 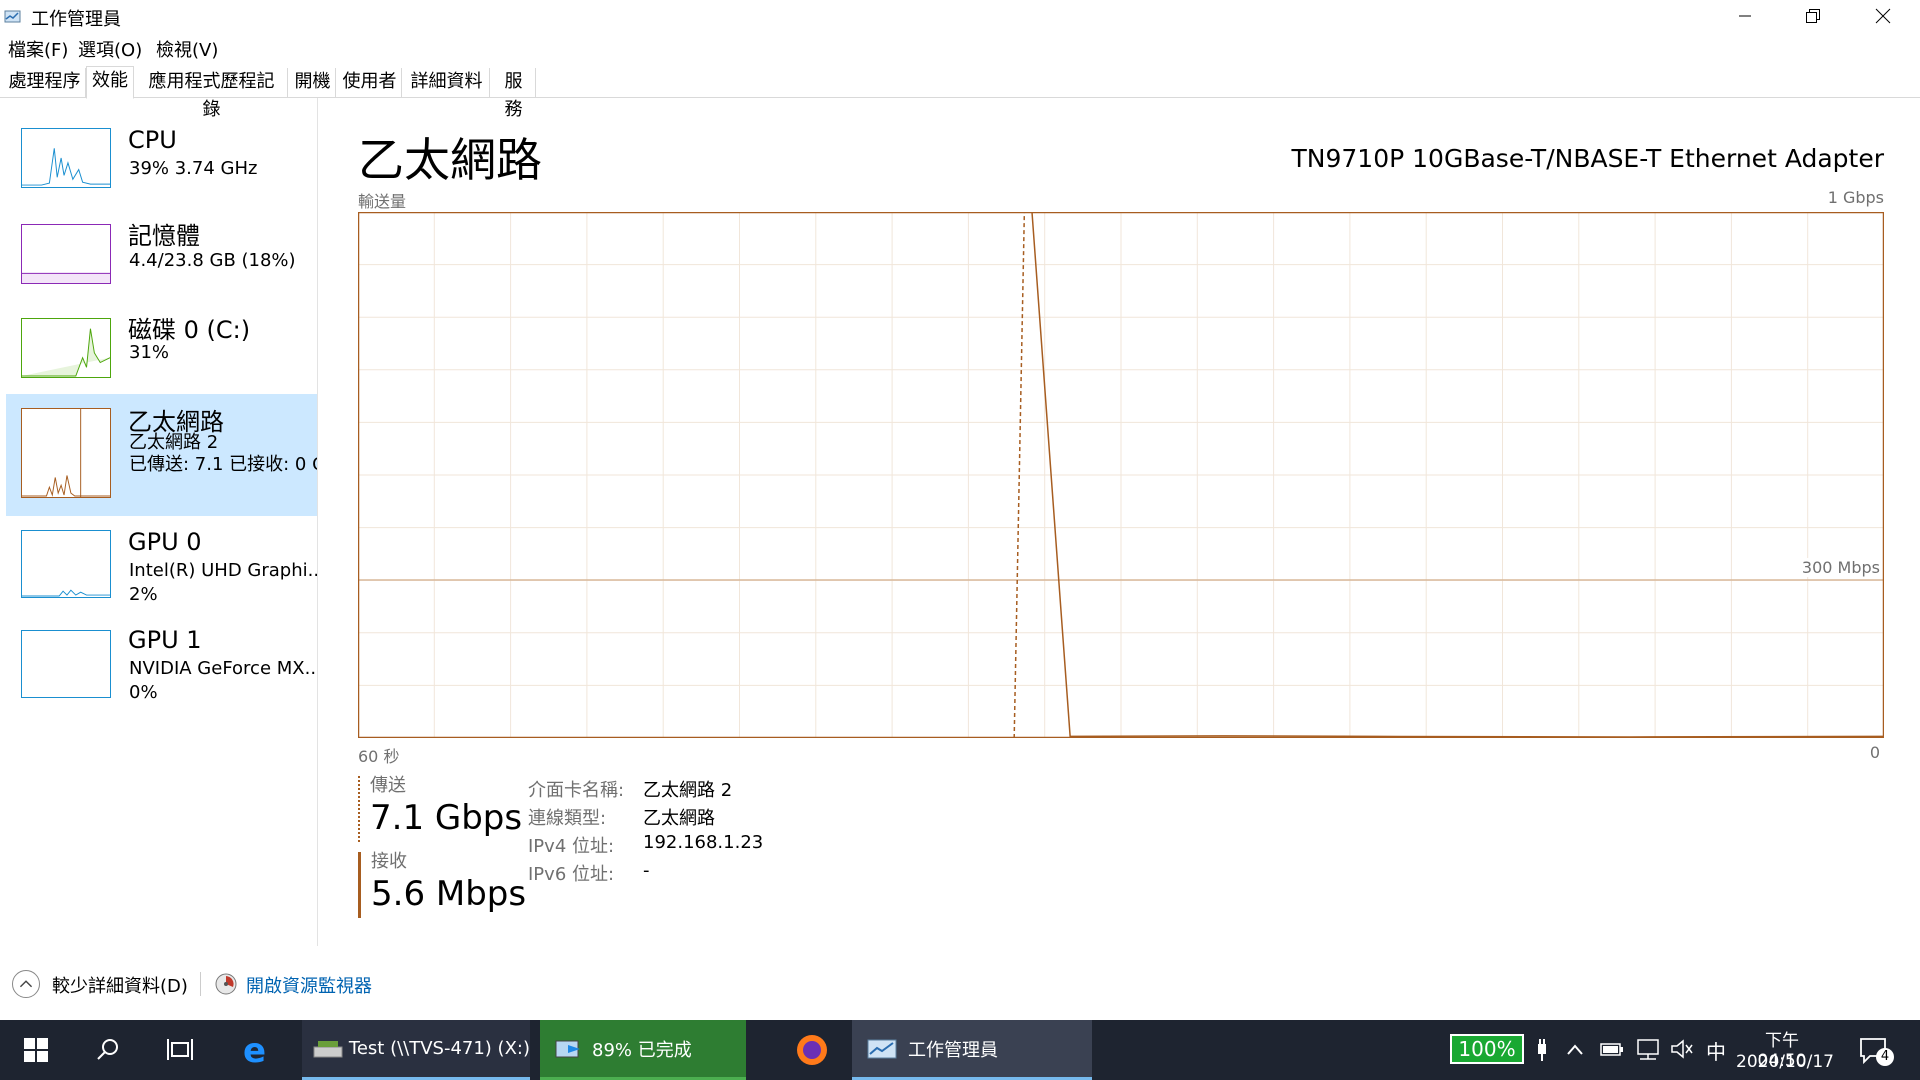 I want to click on sidebar-item-disk: 磁碟 0 (C:) 31%, so click(x=161, y=350).